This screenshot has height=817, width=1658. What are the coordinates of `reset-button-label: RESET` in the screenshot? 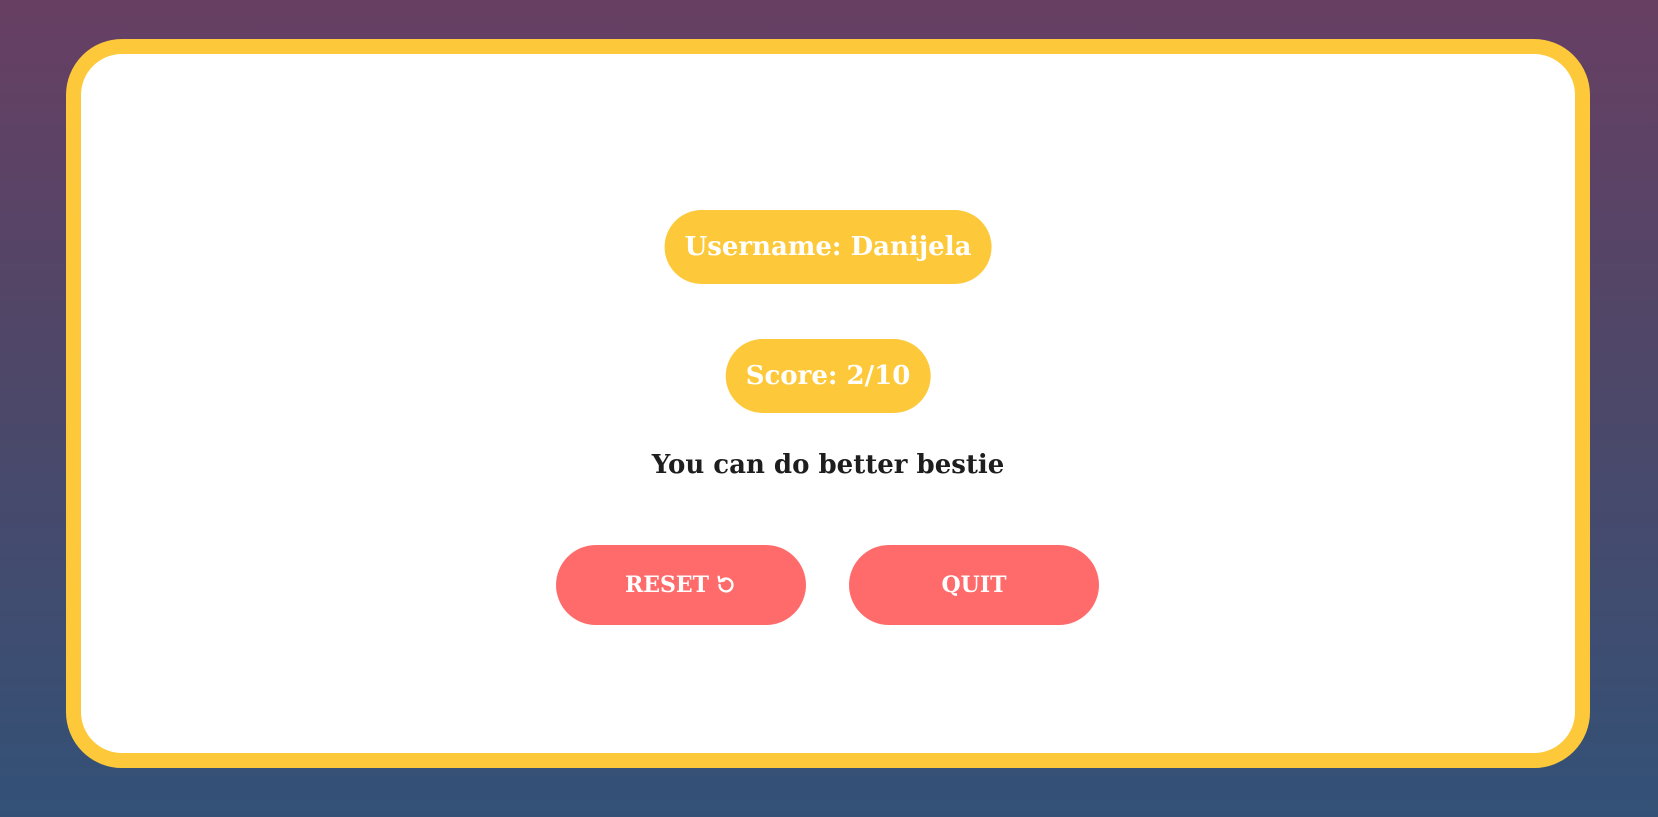 It's located at (667, 585).